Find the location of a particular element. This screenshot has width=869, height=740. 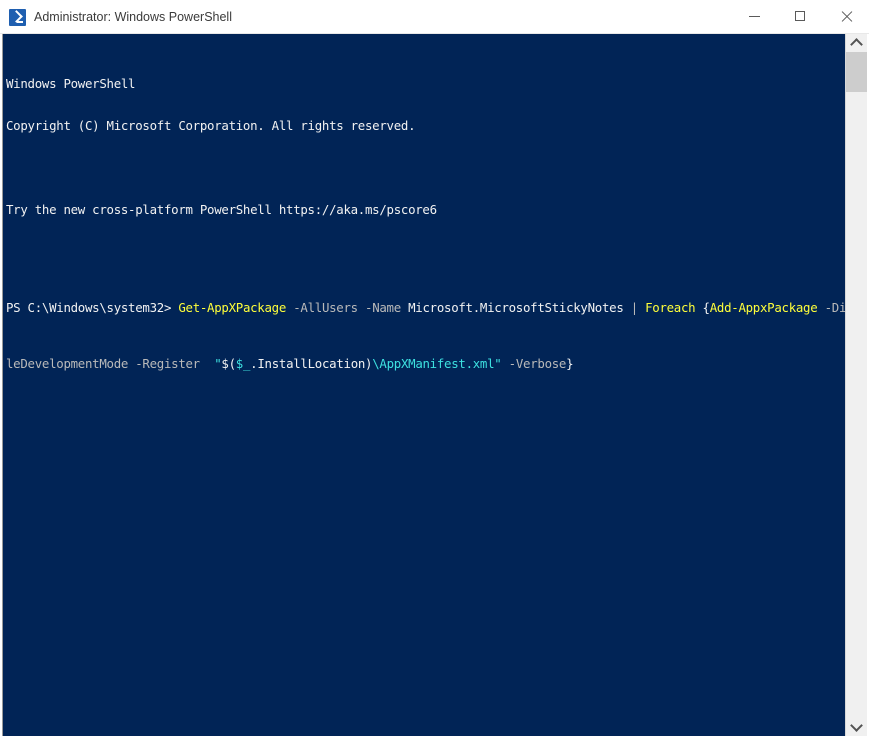

cmdlet-add-appxpackage: Add-AppxPackage is located at coordinates (763, 307).